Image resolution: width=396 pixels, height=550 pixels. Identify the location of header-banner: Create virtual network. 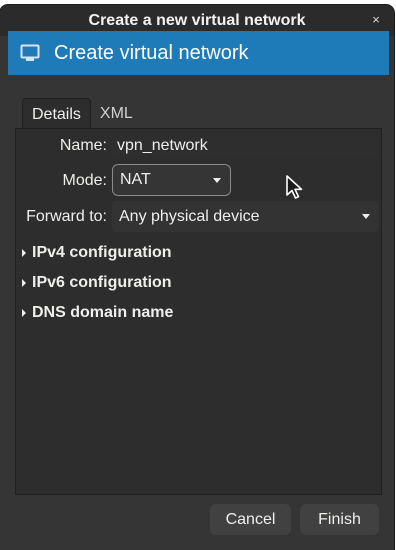
(198, 53).